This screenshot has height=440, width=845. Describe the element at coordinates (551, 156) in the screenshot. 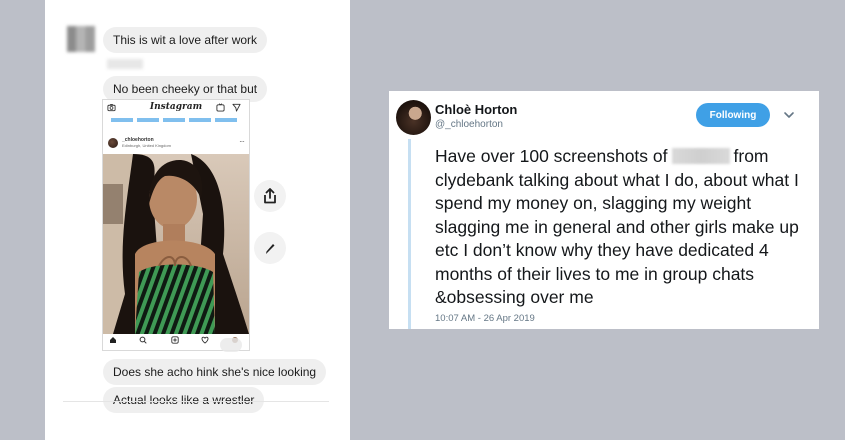

I see `tweet-text-start: Have over 100 screenshots of` at that location.